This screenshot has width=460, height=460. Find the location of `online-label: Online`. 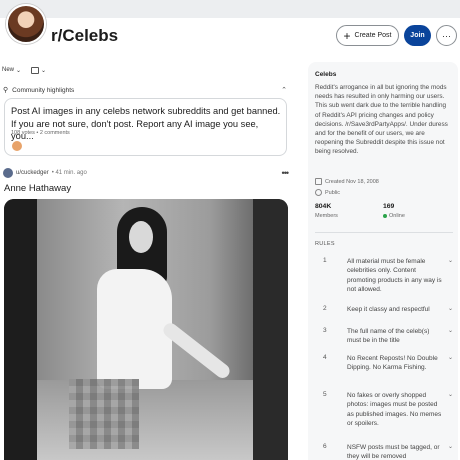

online-label: Online is located at coordinates (394, 216).